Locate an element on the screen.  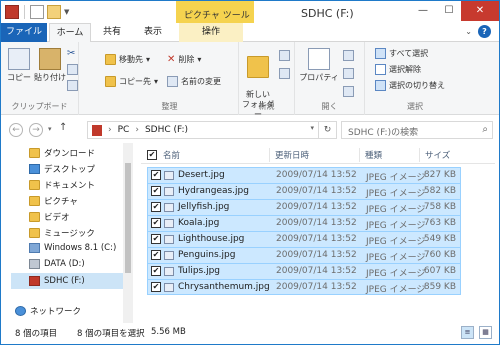
nav-item-documents: ドキュメント is located at coordinates (62, 185).